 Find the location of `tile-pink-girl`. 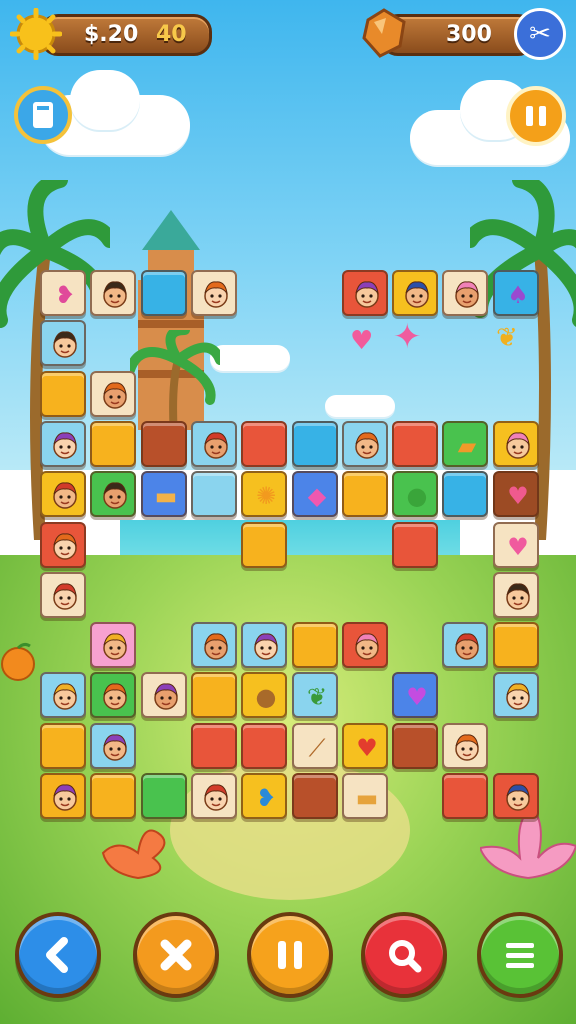

tile-pink-girl is located at coordinates (365, 293).